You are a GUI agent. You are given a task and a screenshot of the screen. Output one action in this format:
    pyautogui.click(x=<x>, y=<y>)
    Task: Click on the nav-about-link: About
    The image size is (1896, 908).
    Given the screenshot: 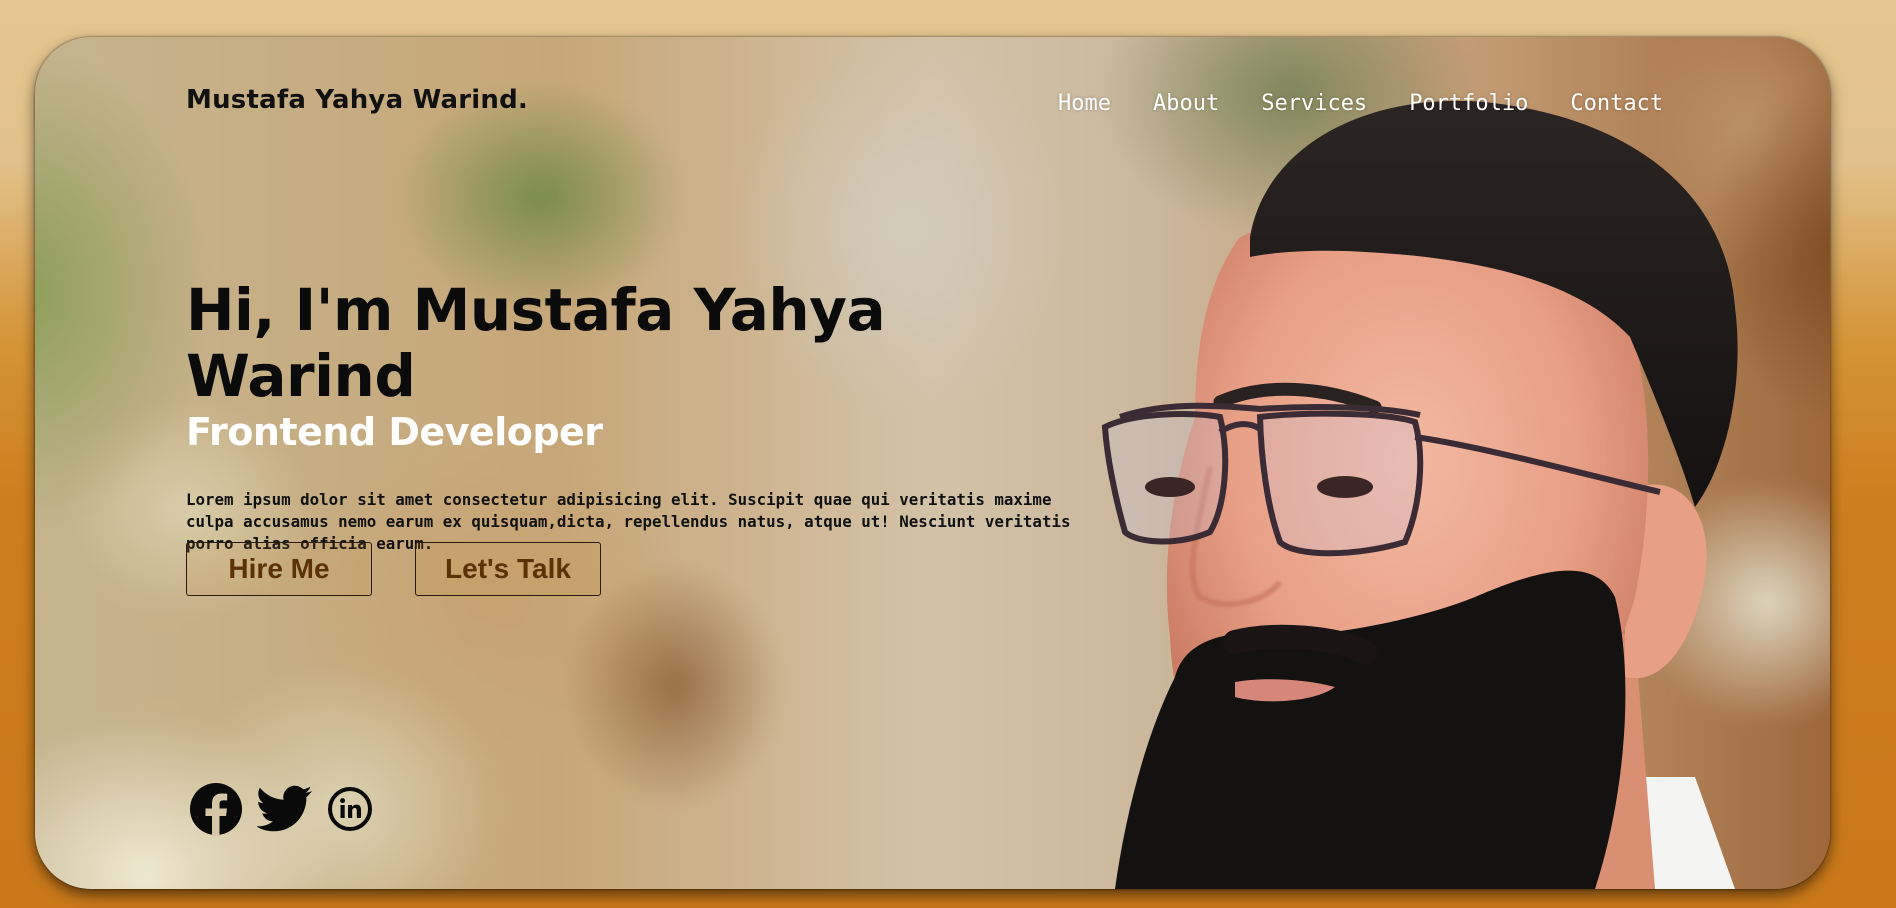 What is the action you would take?
    pyautogui.click(x=1186, y=103)
    